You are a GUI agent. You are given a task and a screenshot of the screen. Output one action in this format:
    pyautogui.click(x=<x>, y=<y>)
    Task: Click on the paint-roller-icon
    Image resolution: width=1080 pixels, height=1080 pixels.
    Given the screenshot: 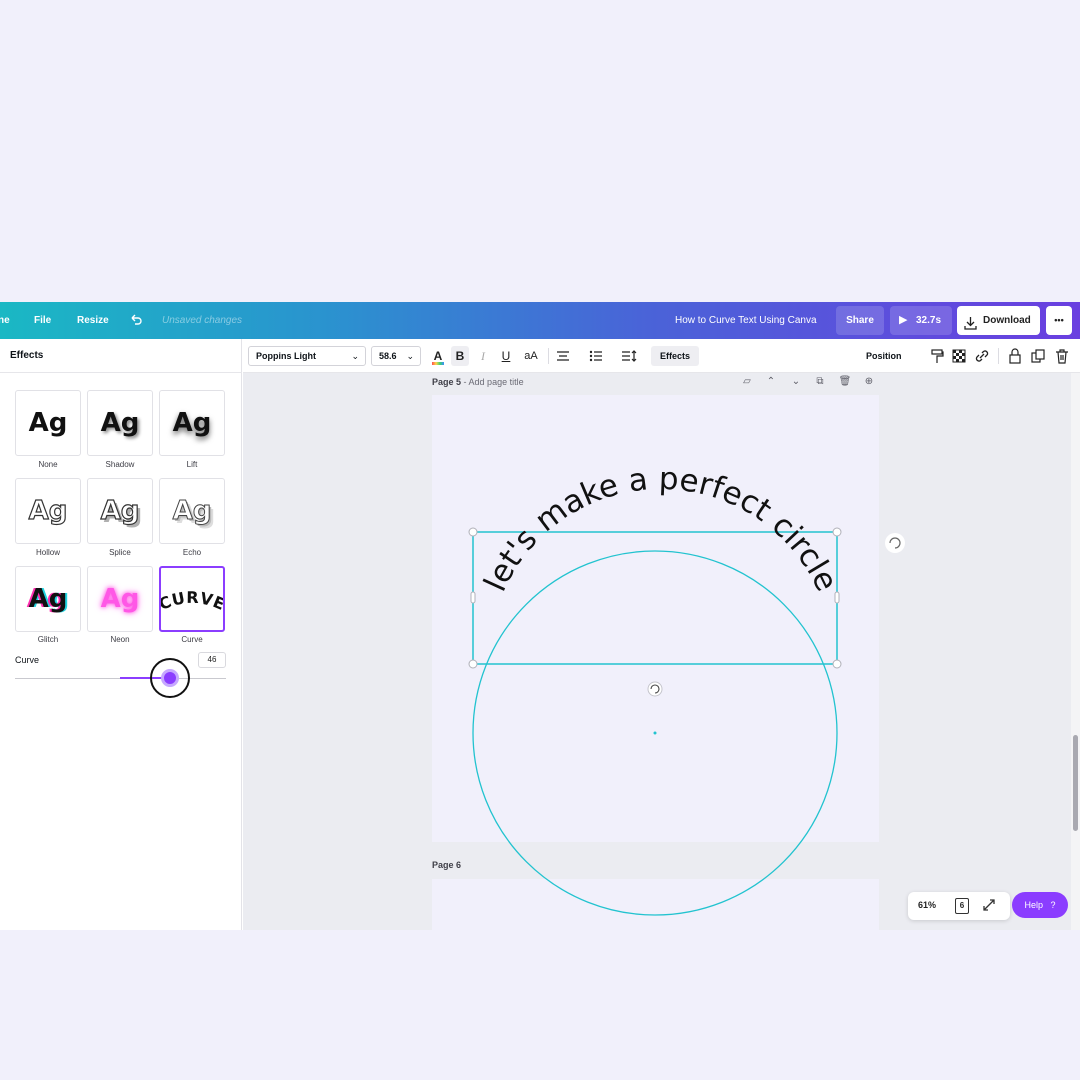 What is the action you would take?
    pyautogui.click(x=937, y=356)
    